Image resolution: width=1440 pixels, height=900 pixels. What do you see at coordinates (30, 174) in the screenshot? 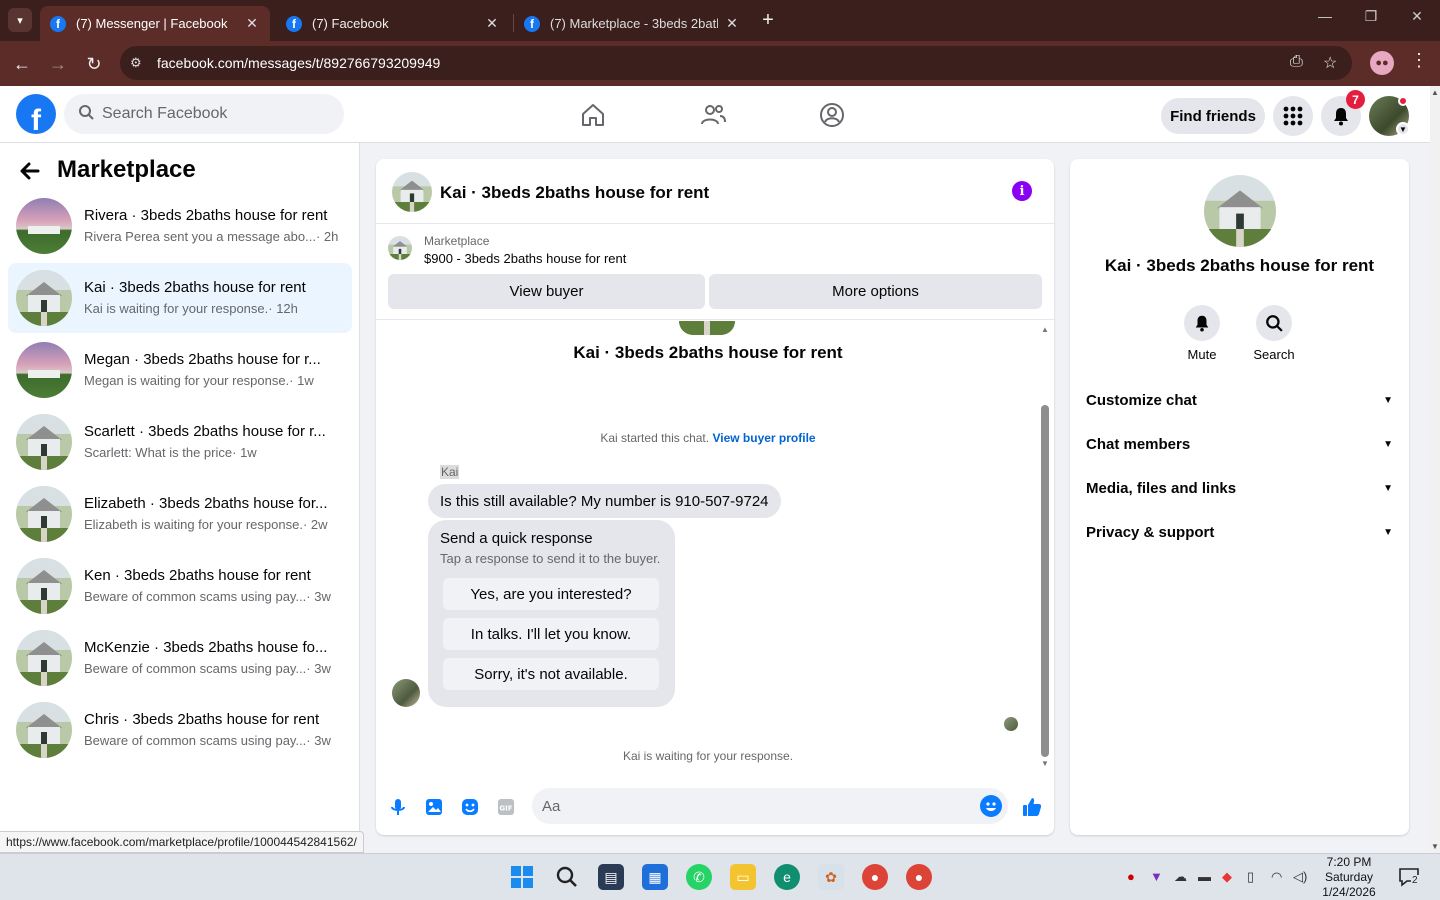
I see `back-arrow-icon` at bounding box center [30, 174].